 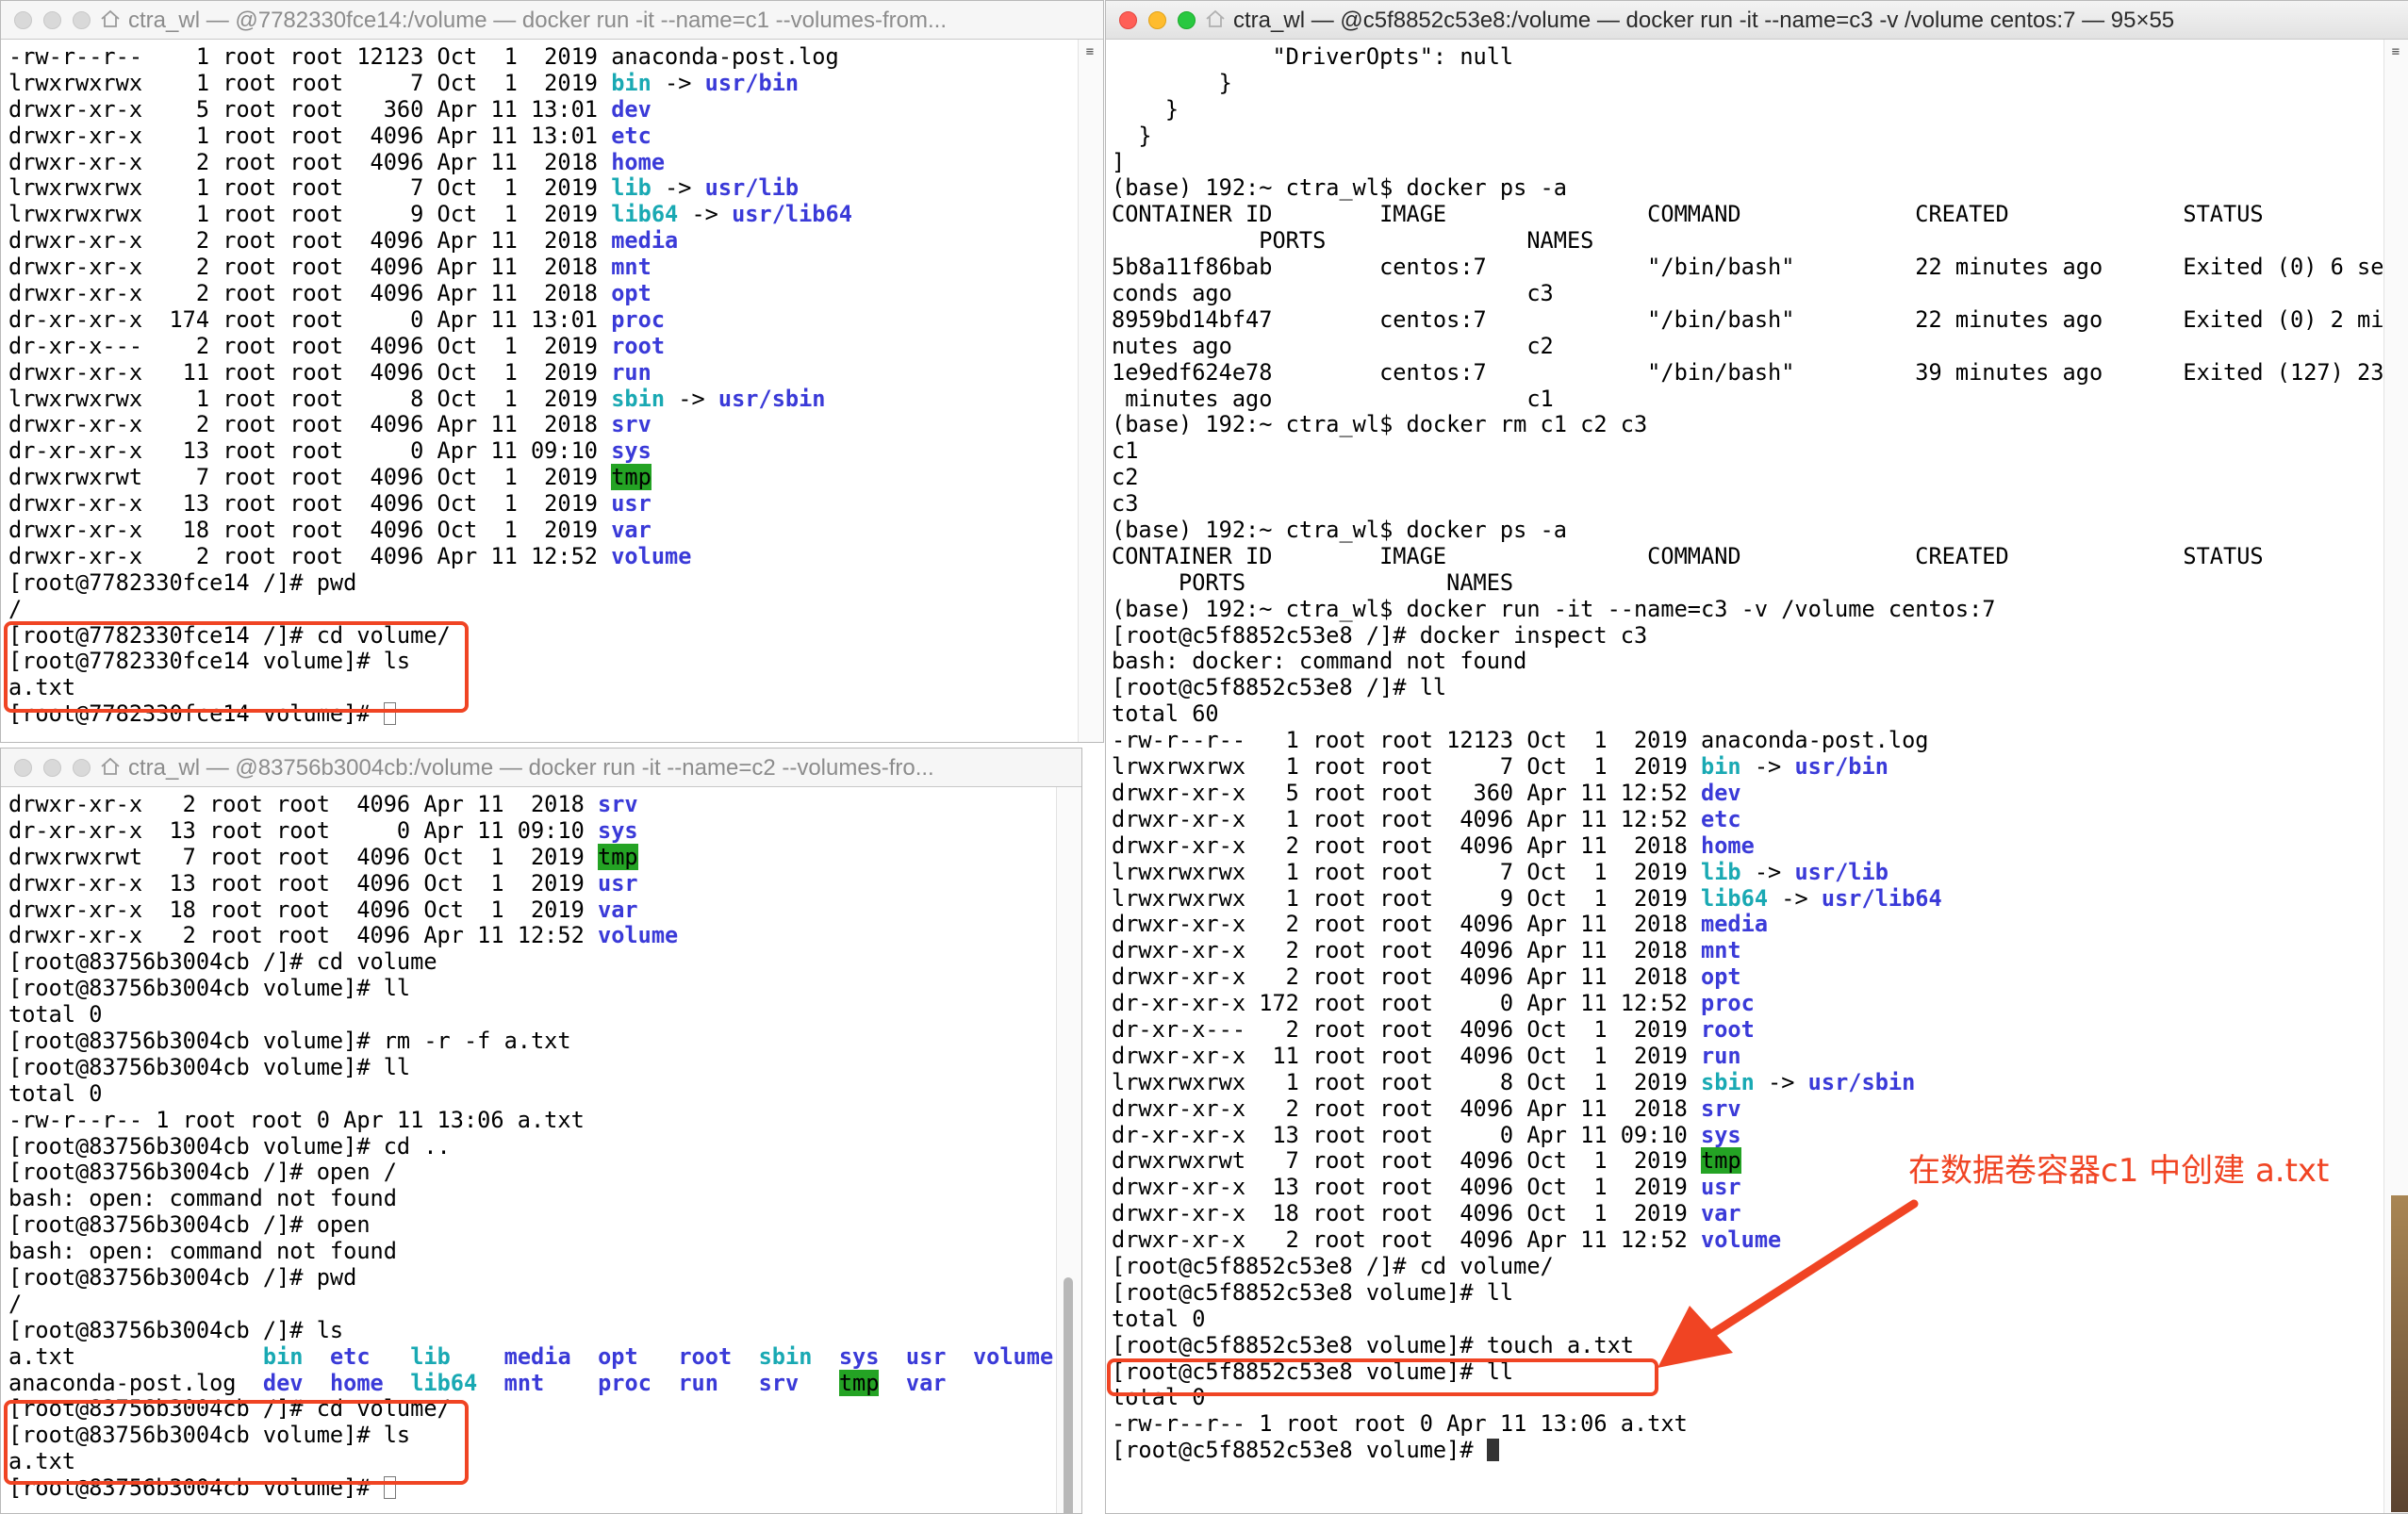 What do you see at coordinates (209, 988) in the screenshot?
I see `terminal-text: [root@83756b3004cb volume]# ll` at bounding box center [209, 988].